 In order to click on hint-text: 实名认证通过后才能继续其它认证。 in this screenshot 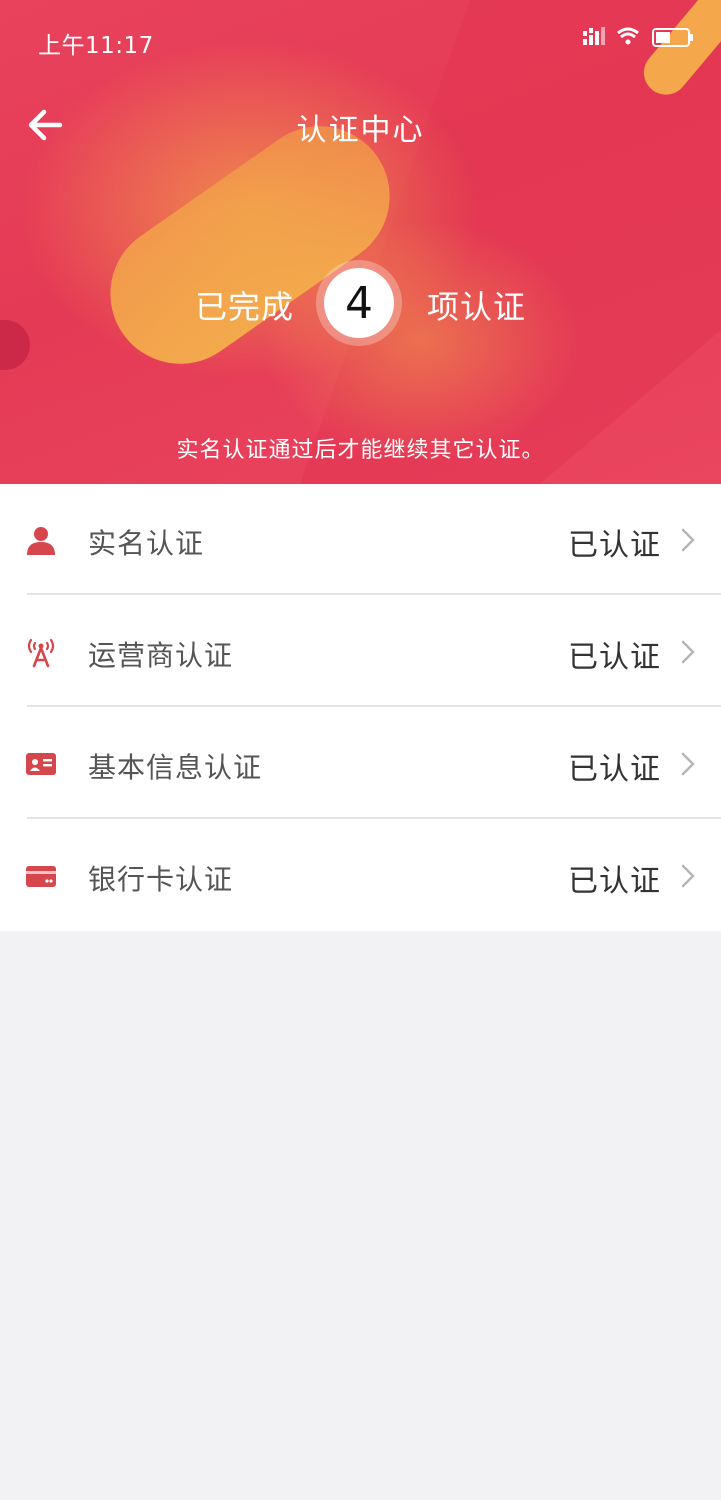, I will do `click(360, 450)`.